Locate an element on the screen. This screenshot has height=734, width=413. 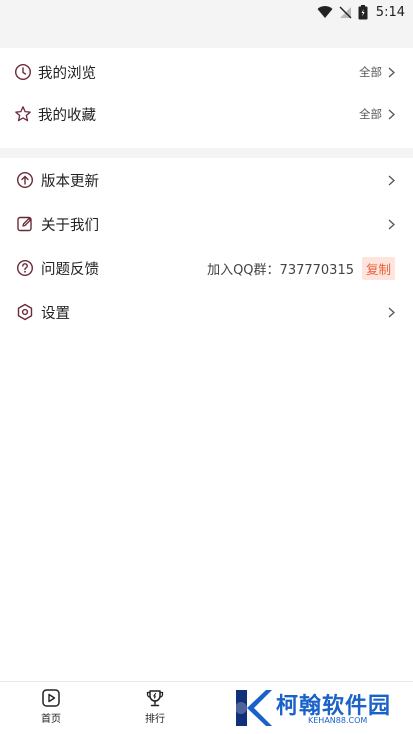
nav-home-label: 首页 is located at coordinates (51, 719).